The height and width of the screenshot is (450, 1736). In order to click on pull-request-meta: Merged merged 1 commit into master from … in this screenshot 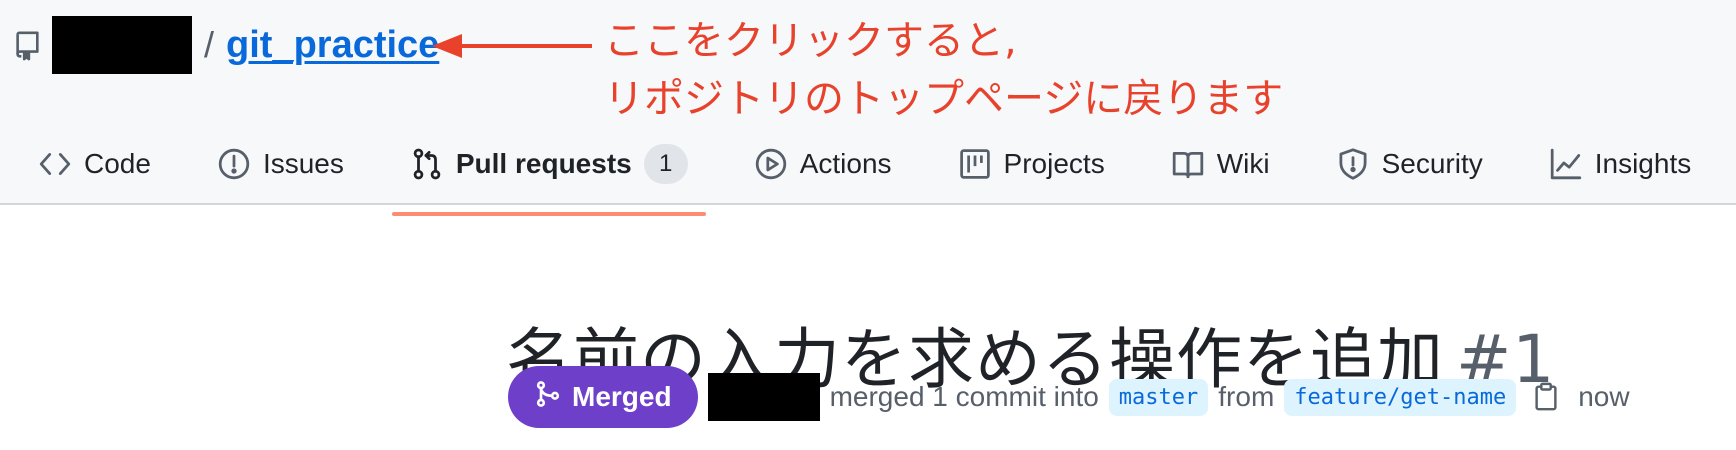, I will do `click(1069, 397)`.